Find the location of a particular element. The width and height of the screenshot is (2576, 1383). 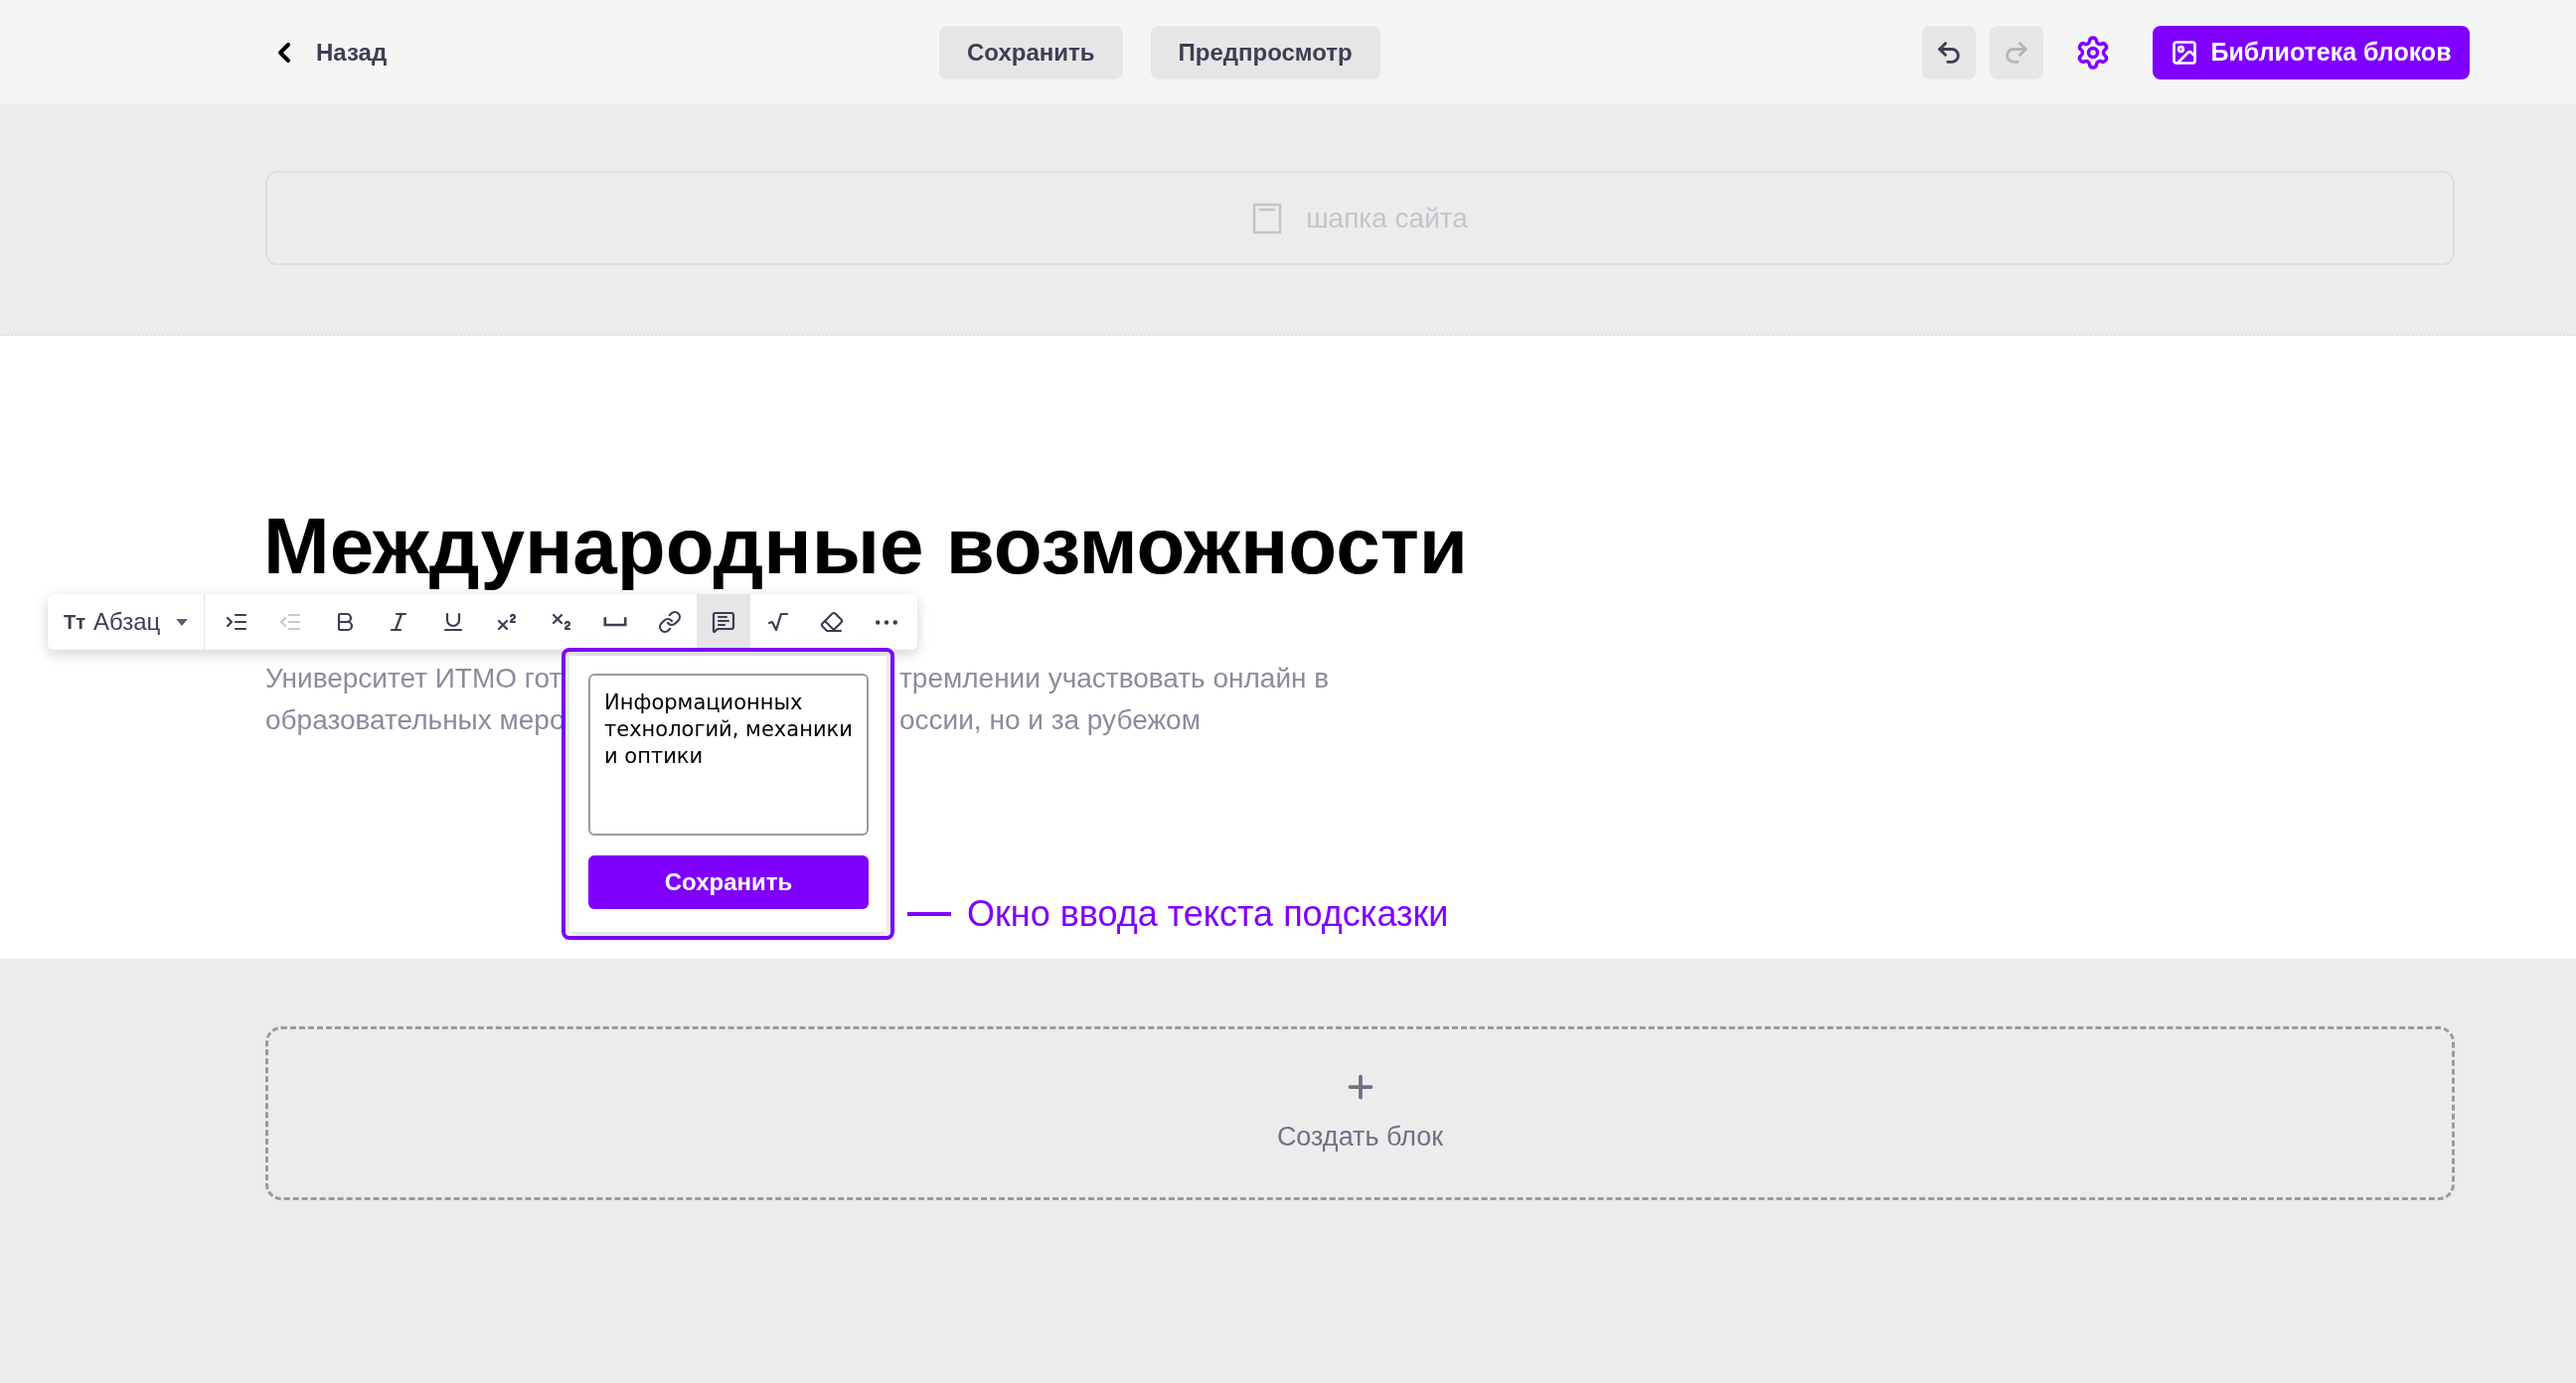

create-block-button: Создать блок is located at coordinates (1360, 1113).